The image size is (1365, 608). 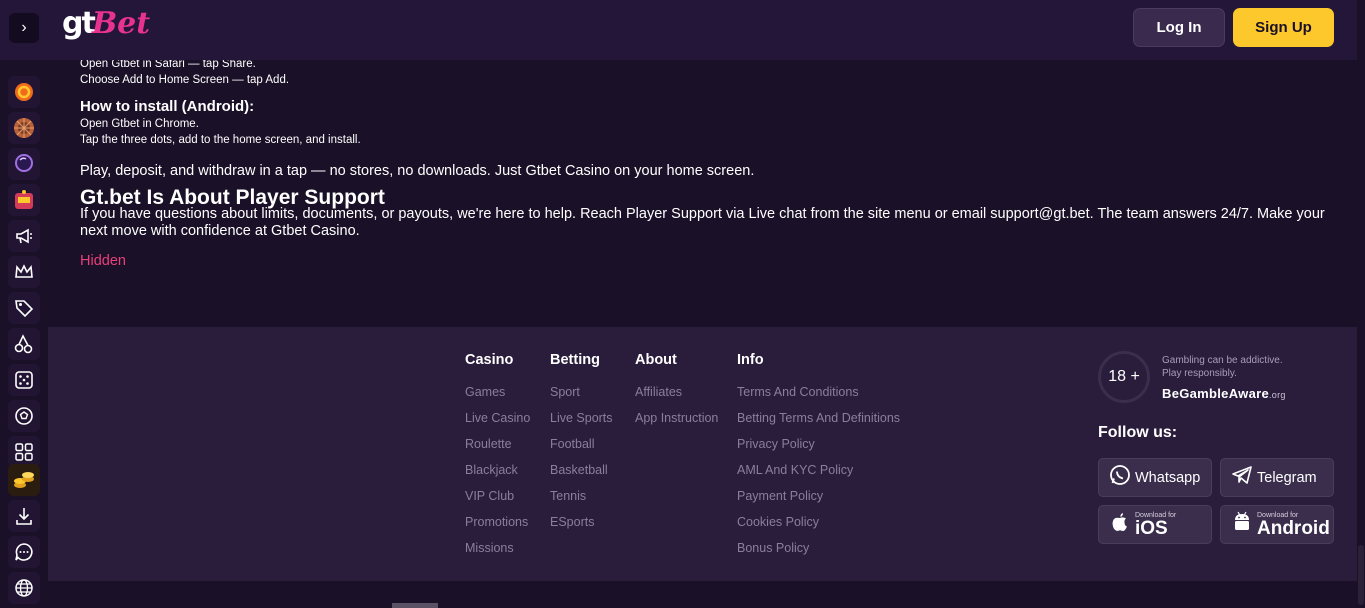 I want to click on whatsapp-icon, so click(x=1120, y=477).